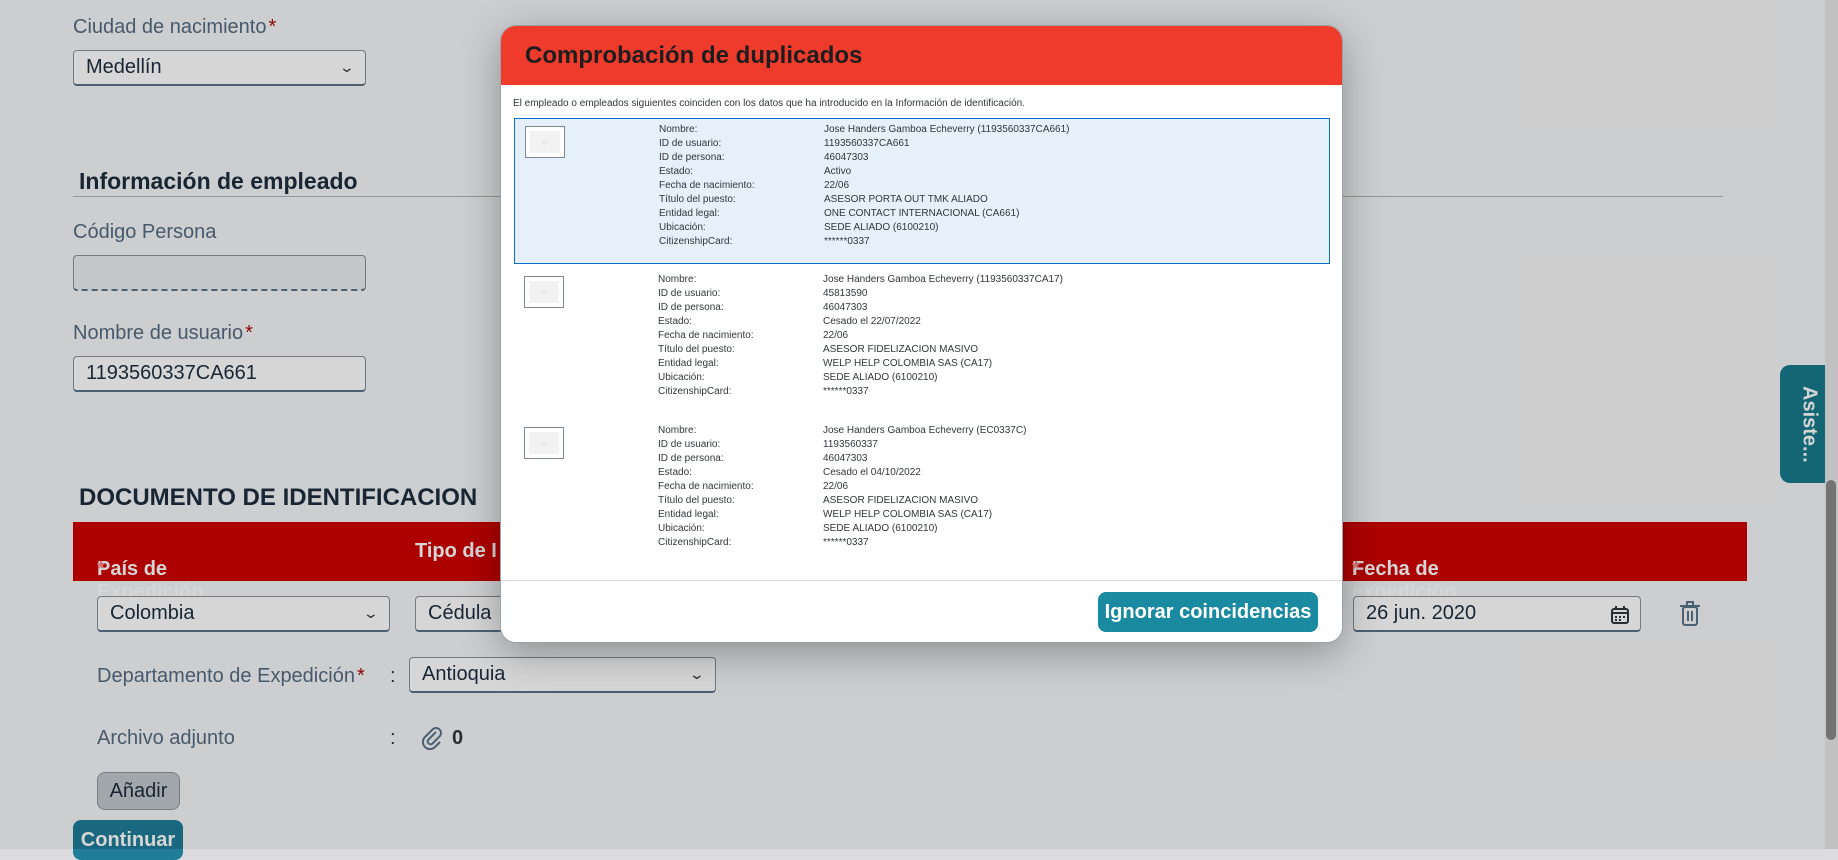  I want to click on dialog-footer-divider, so click(921, 580).